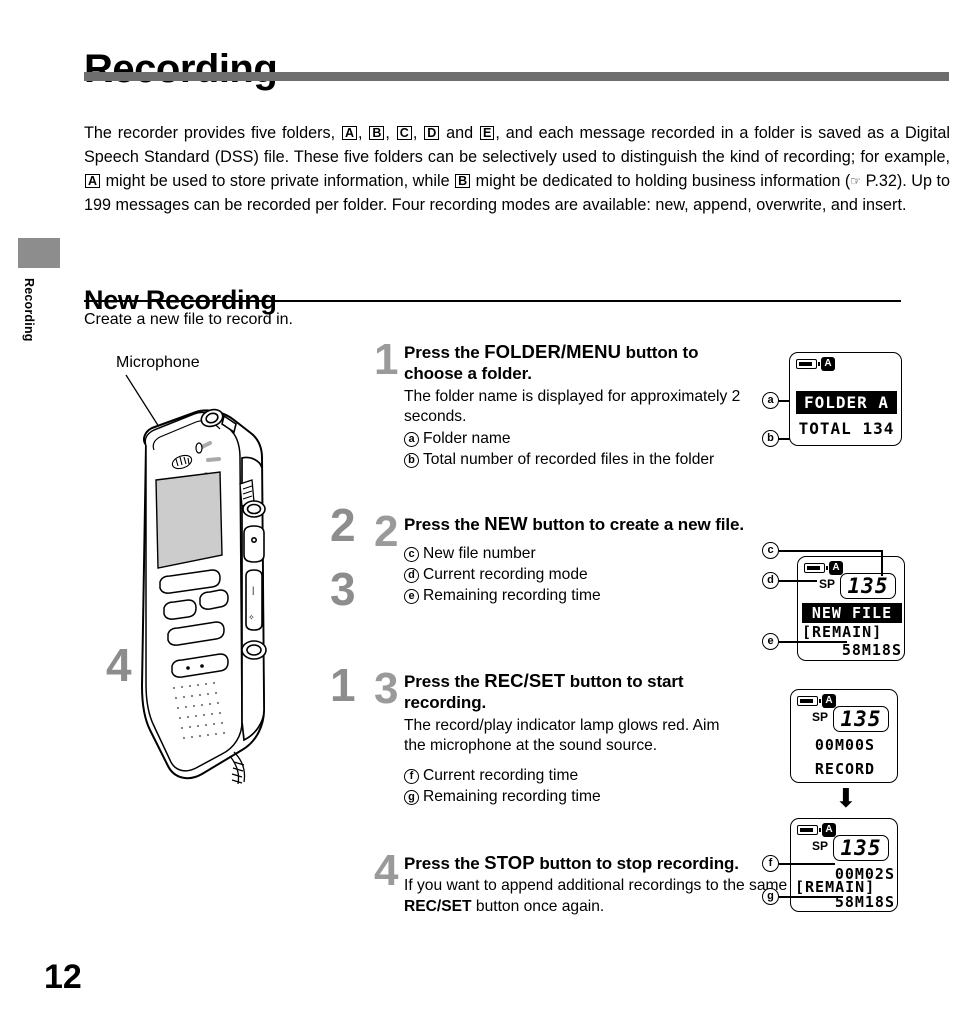 This screenshot has height=1024, width=954. I want to click on legend-label-f: Current recording time, so click(501, 775).